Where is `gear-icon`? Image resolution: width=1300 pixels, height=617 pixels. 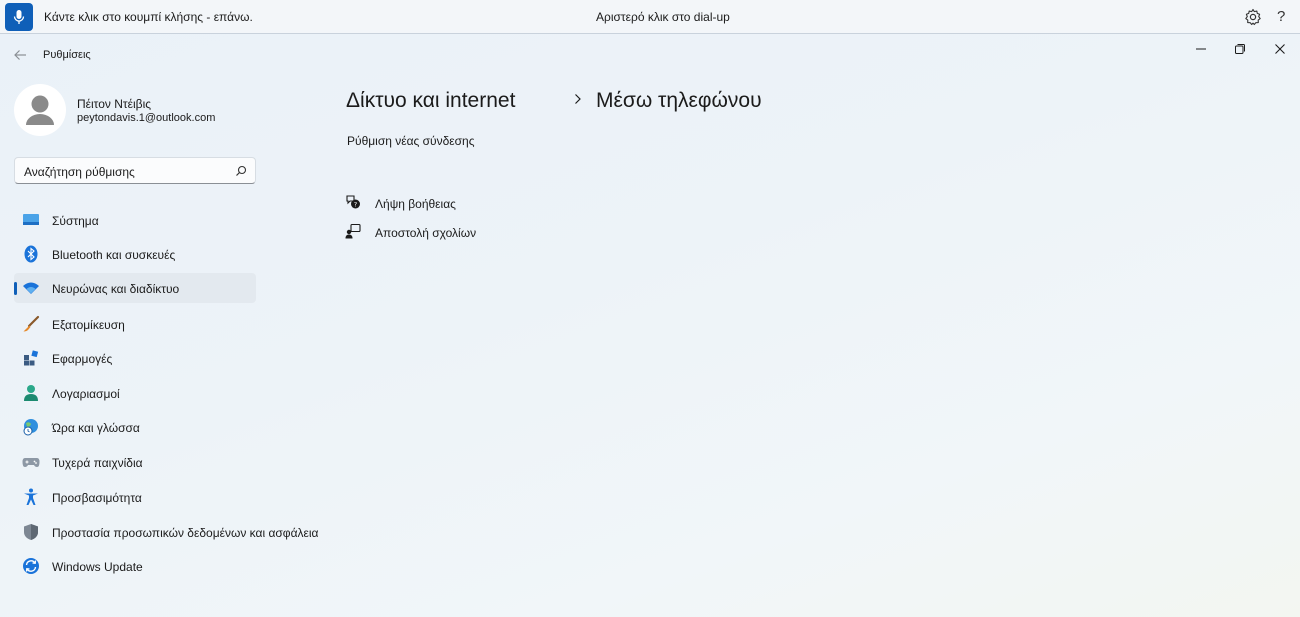
gear-icon is located at coordinates (1253, 17).